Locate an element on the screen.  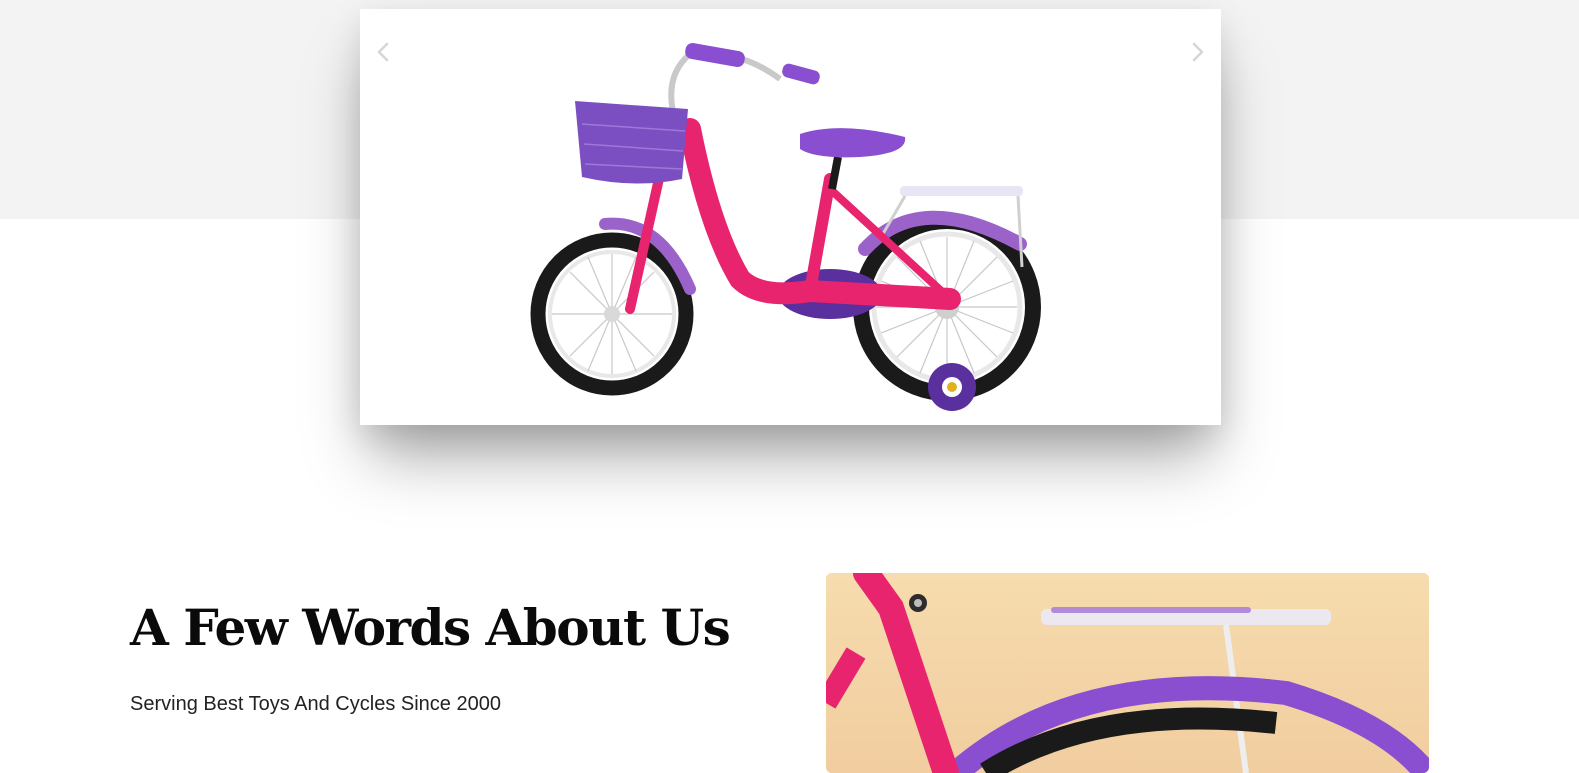
about-us-heading: A Few Words About Us is located at coordinates (430, 627).